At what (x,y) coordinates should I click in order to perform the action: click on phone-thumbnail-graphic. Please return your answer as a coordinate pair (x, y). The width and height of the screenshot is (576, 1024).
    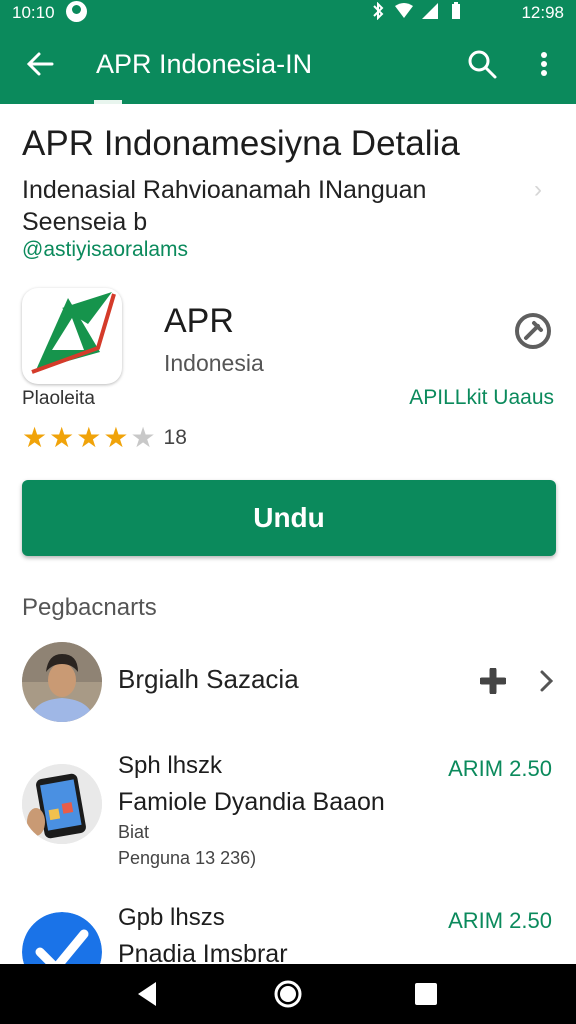
    Looking at the image, I should click on (62, 804).